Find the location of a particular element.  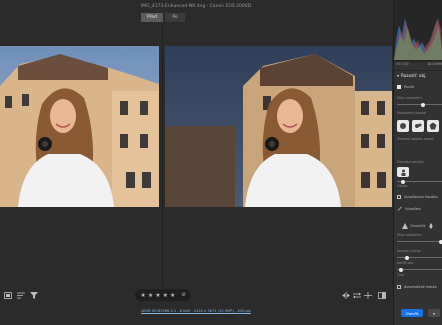

subject-label: Oblast is located at coordinates (402, 186).